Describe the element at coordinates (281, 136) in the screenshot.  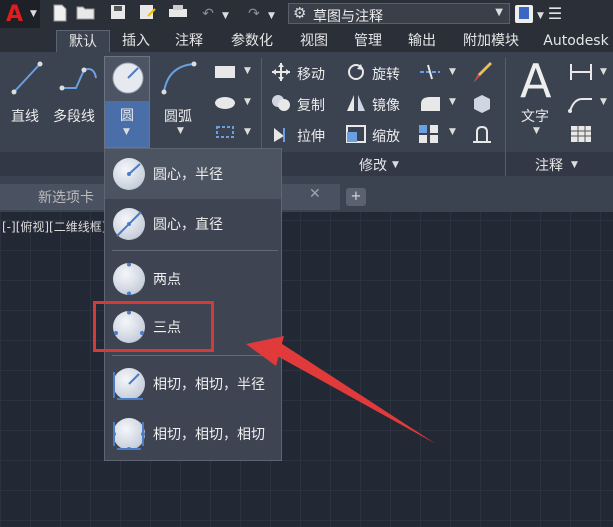
I see `stretch-icon` at that location.